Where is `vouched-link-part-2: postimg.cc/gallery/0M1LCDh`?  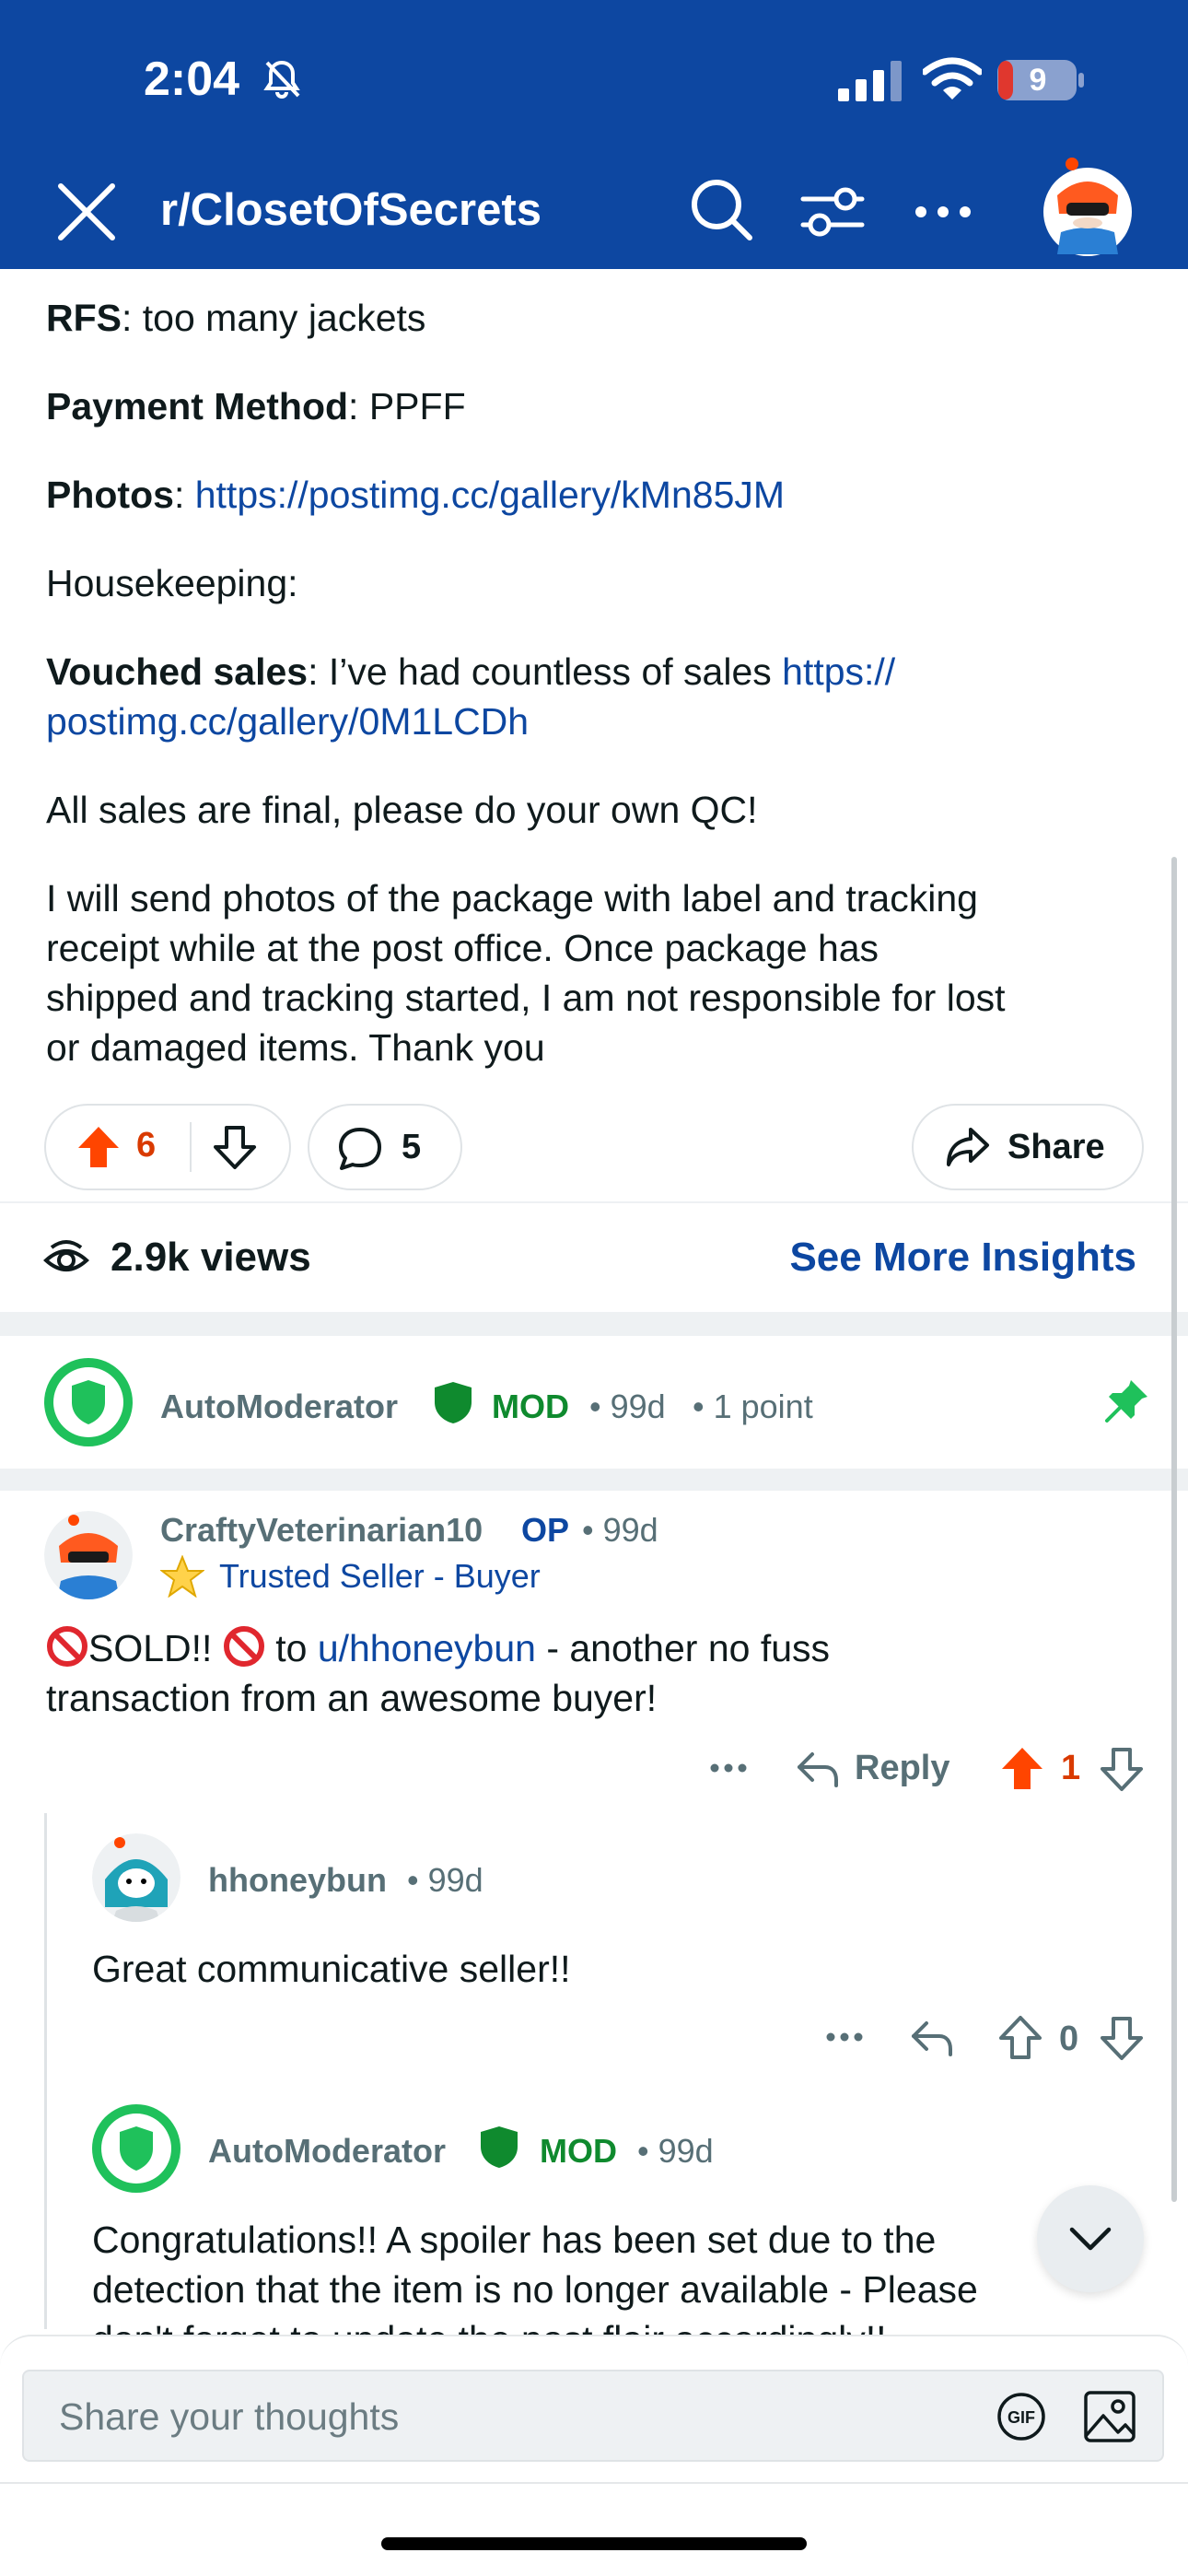
vouched-link-part-2: postimg.cc/gallery/0M1LCDh is located at coordinates (287, 721).